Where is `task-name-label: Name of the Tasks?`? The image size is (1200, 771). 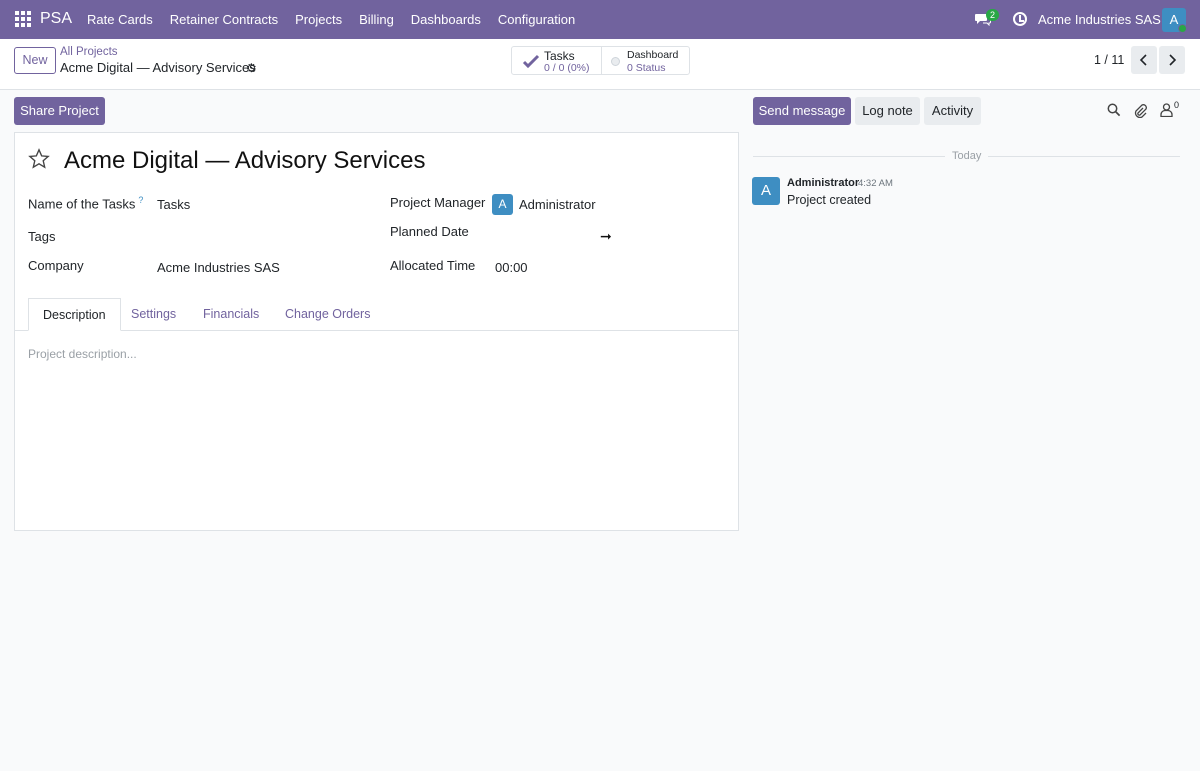 task-name-label: Name of the Tasks? is located at coordinates (85, 203).